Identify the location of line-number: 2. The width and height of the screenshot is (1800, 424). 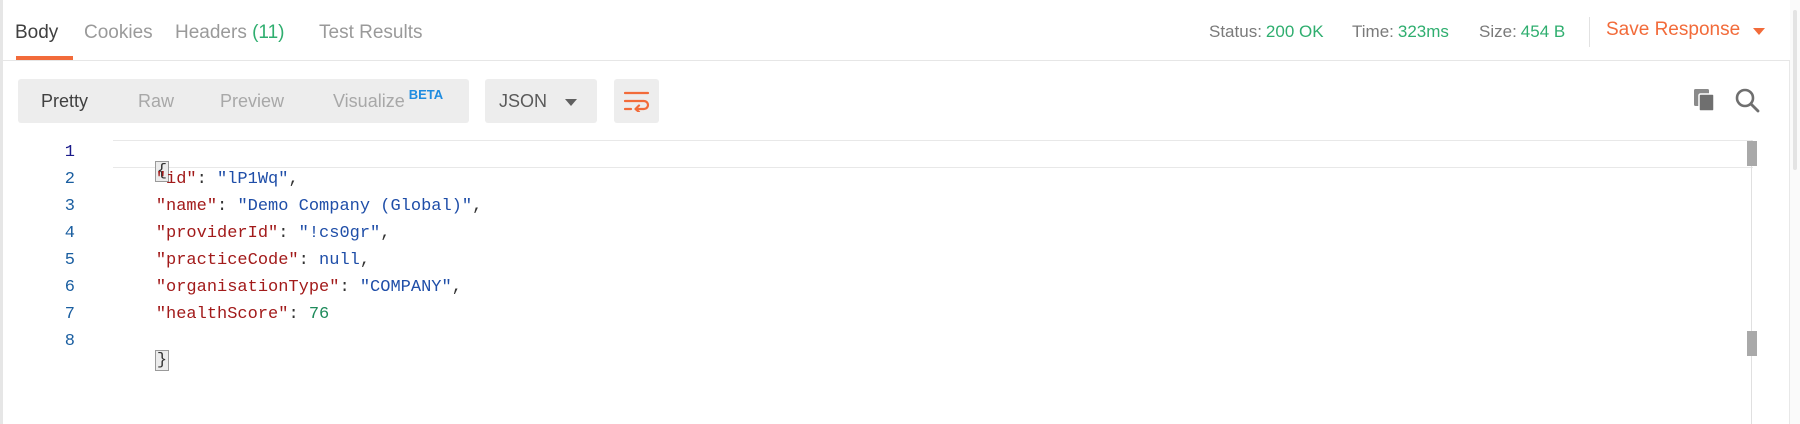
(69, 179).